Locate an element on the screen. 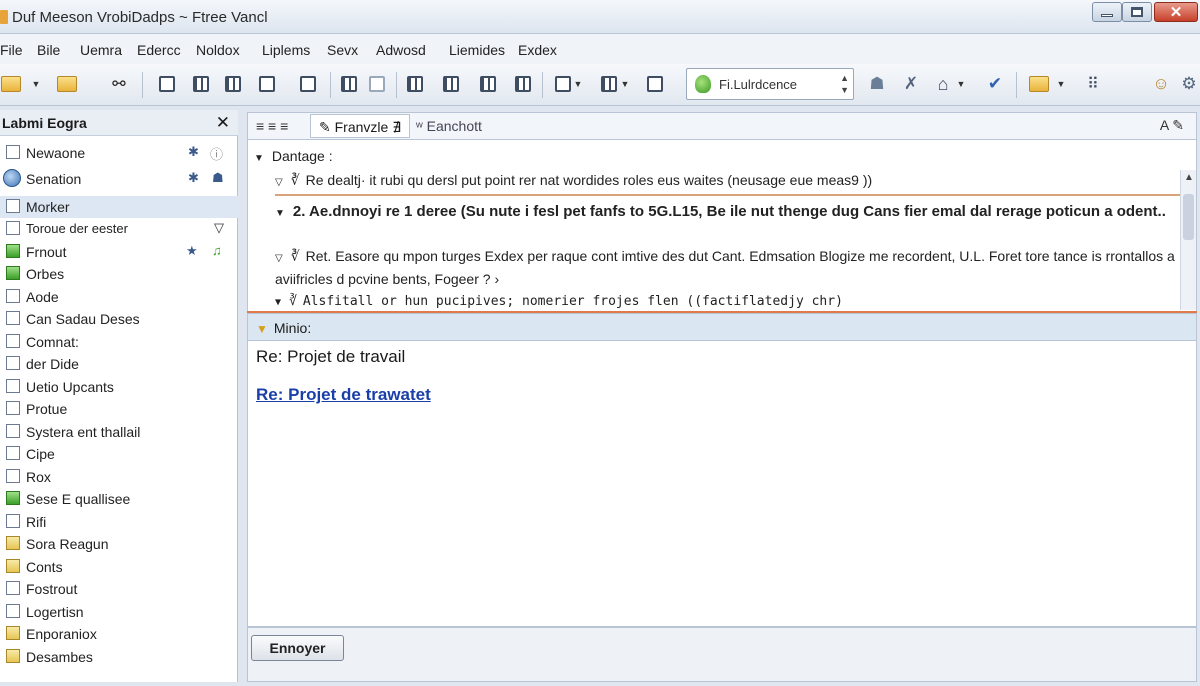 The width and height of the screenshot is (1200, 686). toolbar-separator is located at coordinates (142, 85).